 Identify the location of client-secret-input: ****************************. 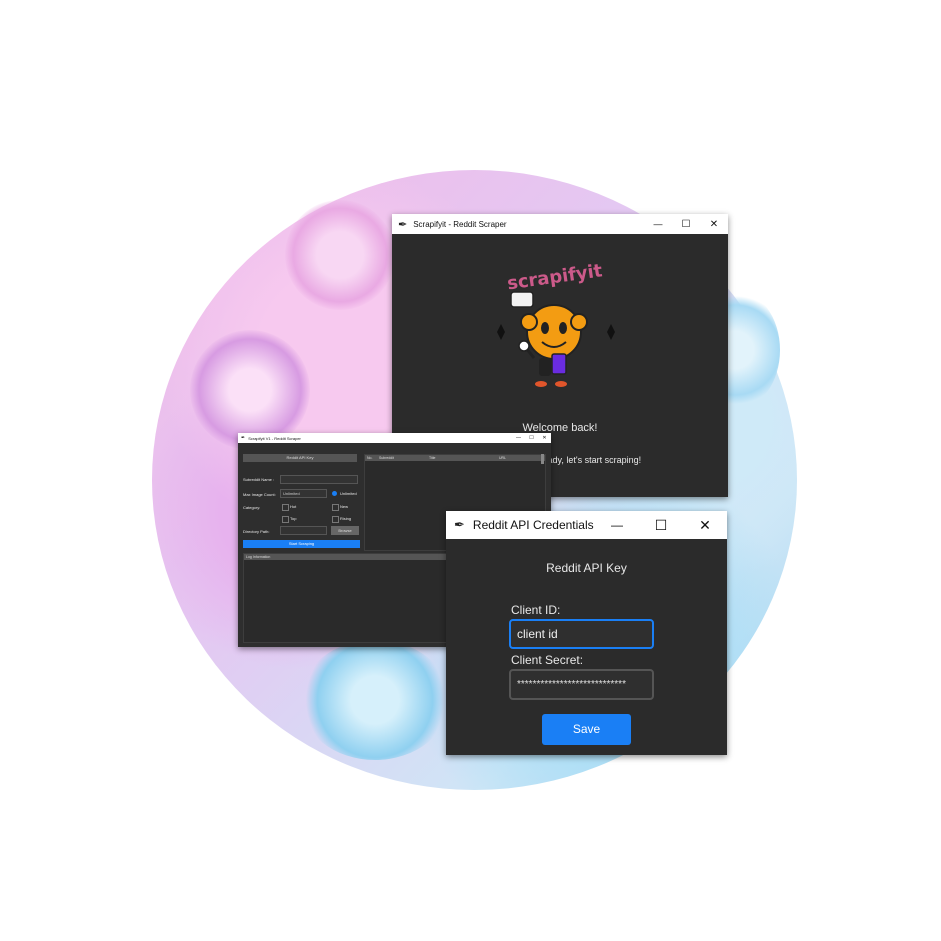
(581, 684).